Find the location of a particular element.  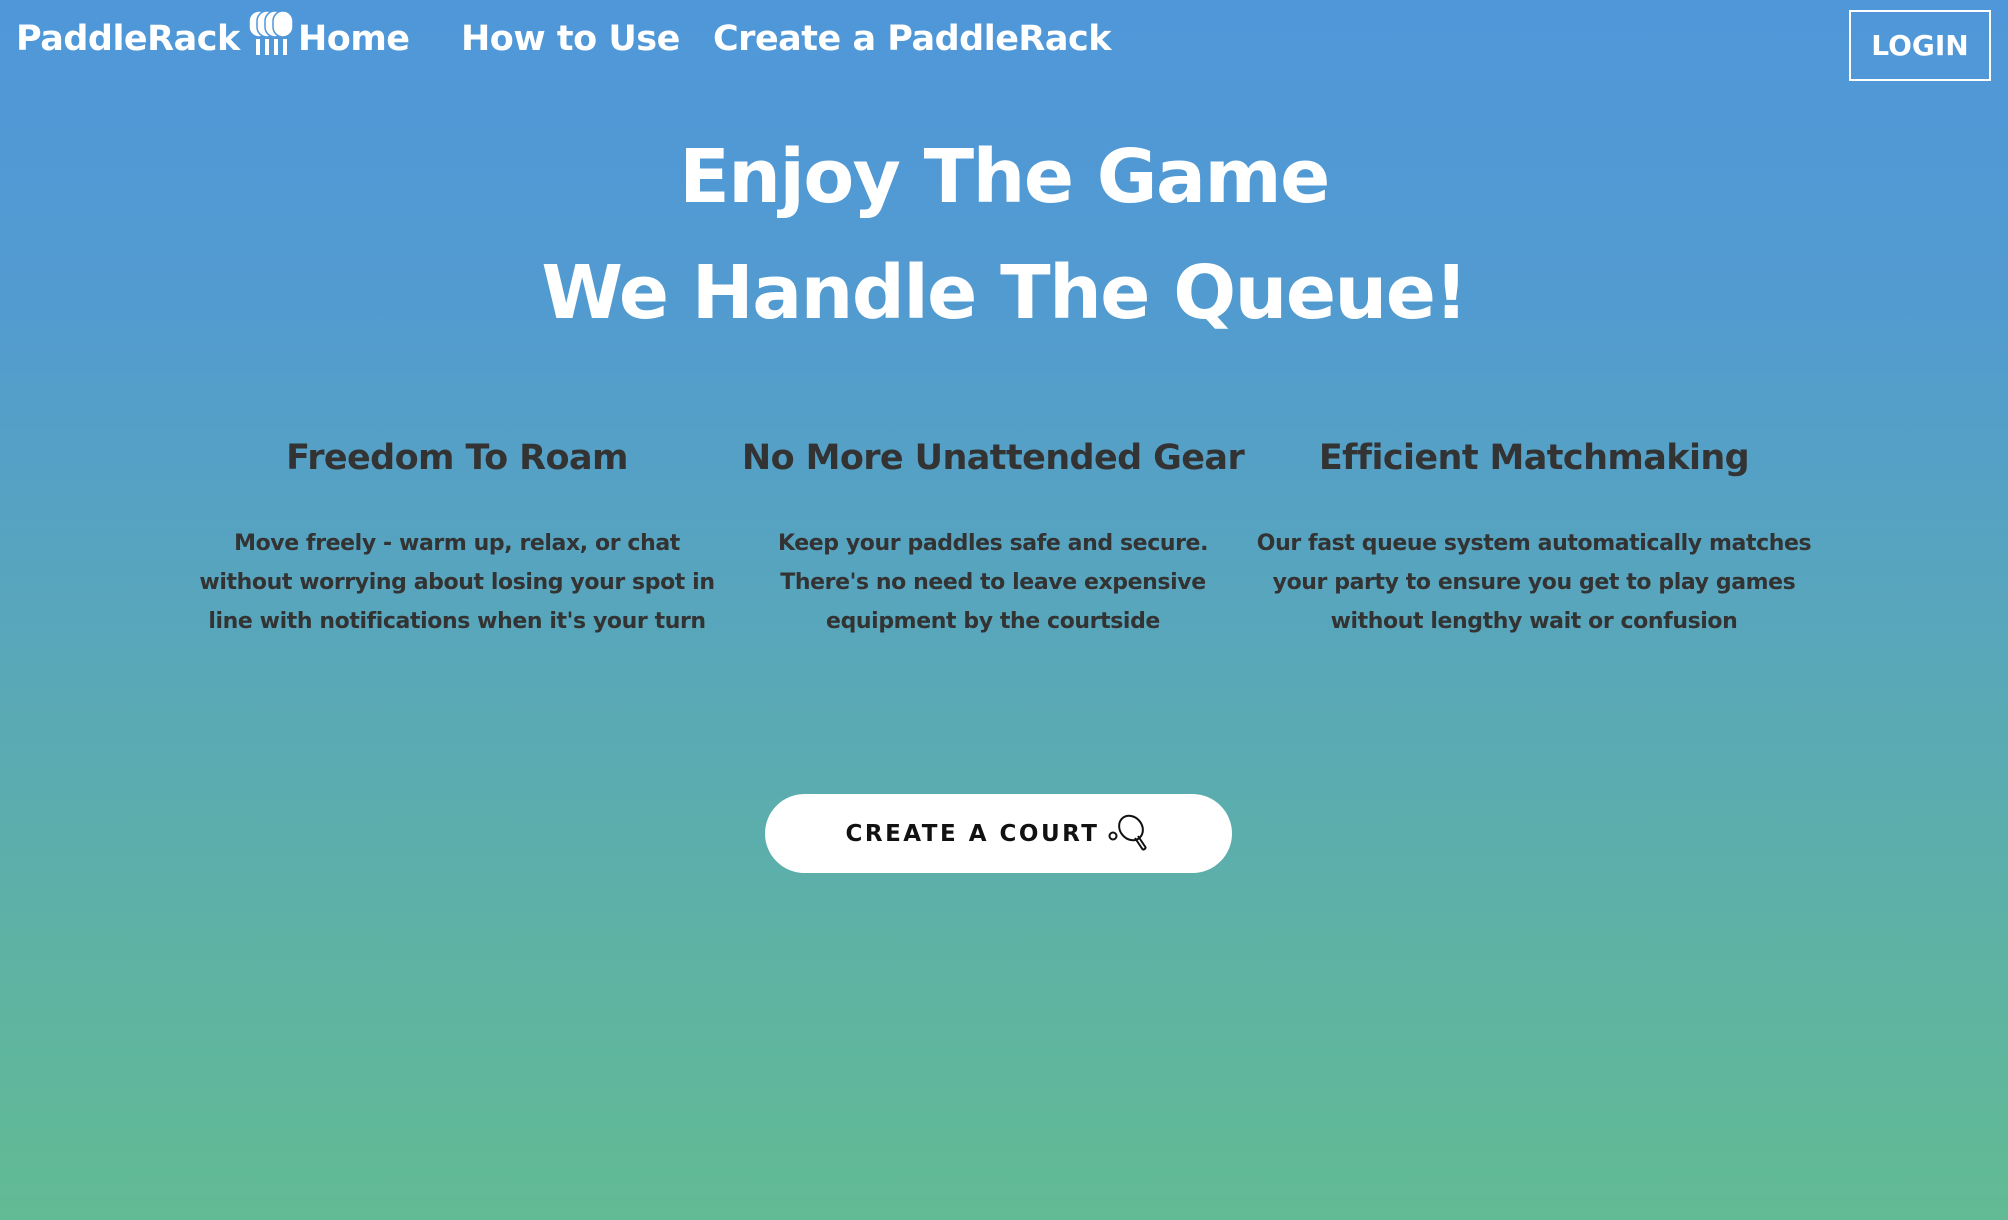

nav-link-how-to-use: How to Use is located at coordinates (570, 39).